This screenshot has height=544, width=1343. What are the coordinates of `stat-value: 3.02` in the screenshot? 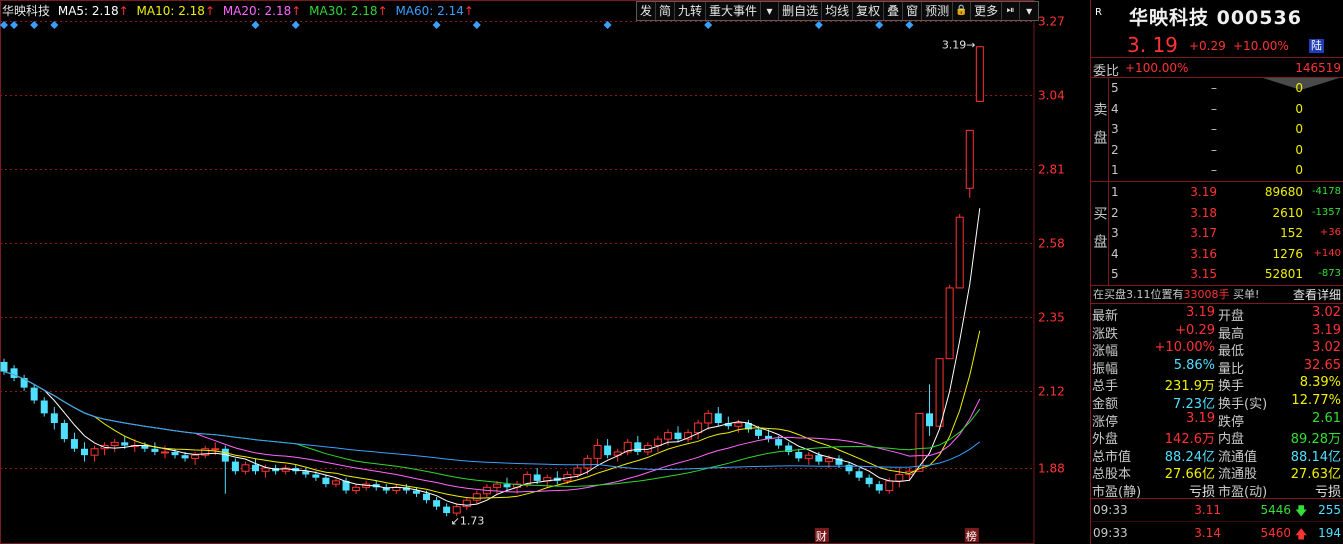 It's located at (1326, 348).